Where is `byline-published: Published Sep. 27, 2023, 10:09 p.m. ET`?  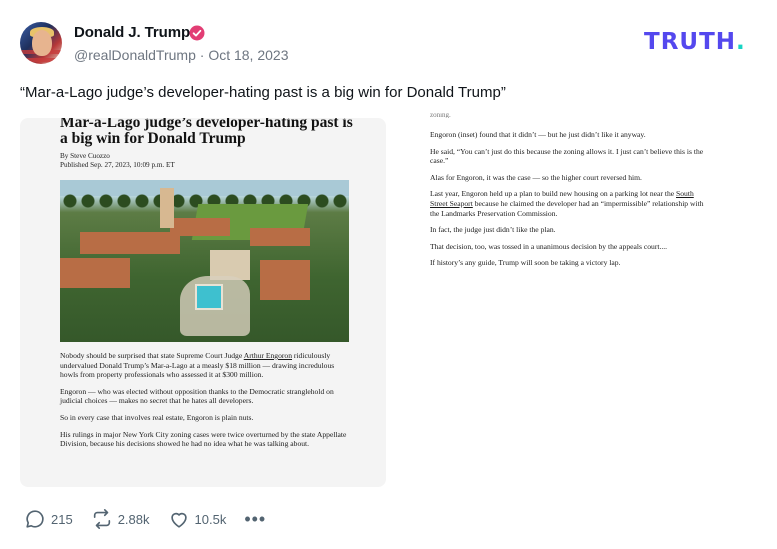
byline-published: Published Sep. 27, 2023, 10:09 p.m. ET is located at coordinates (117, 165).